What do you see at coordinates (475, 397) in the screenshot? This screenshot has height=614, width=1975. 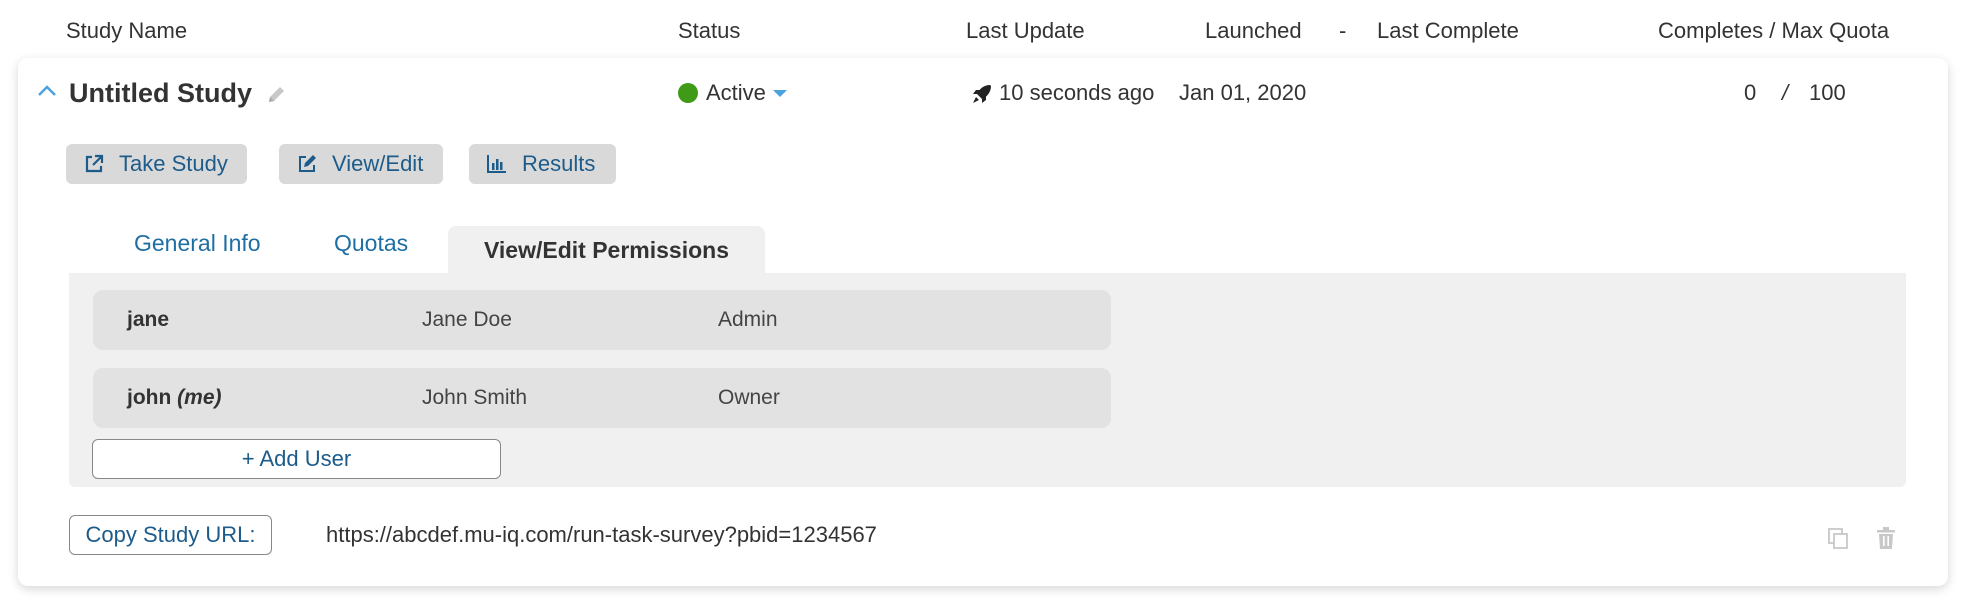 I see `permission-full-name: John Smith` at bounding box center [475, 397].